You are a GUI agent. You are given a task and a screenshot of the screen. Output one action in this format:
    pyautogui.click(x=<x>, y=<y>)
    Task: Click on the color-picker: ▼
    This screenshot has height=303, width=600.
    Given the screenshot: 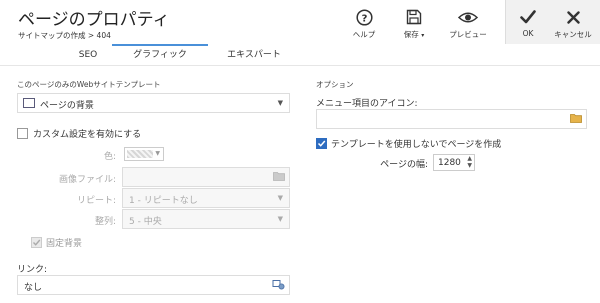 What is the action you would take?
    pyautogui.click(x=144, y=154)
    